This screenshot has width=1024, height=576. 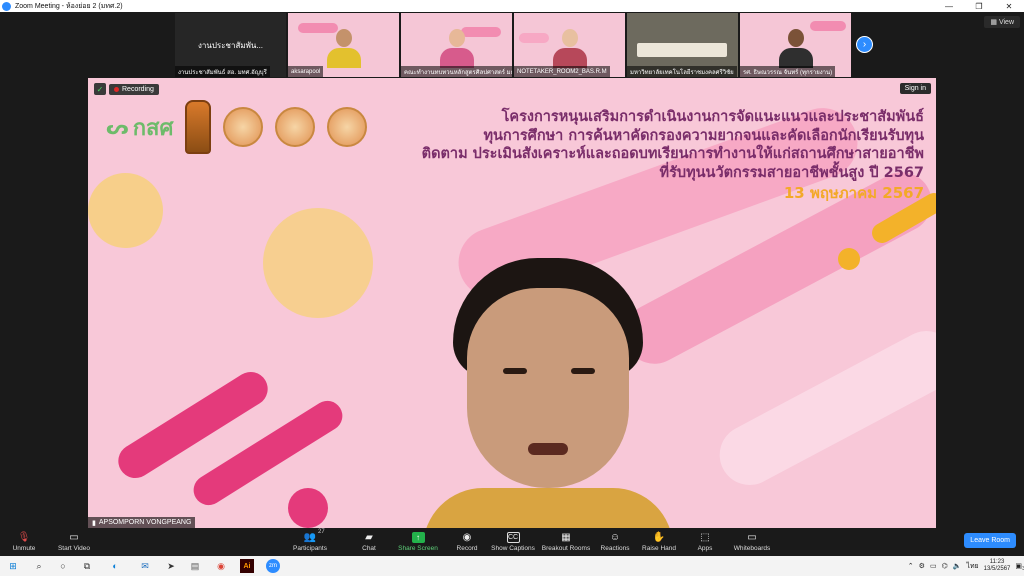 I want to click on speaker-name-tag: ▮ APSOMPORN VONGPEANG, so click(x=142, y=522).